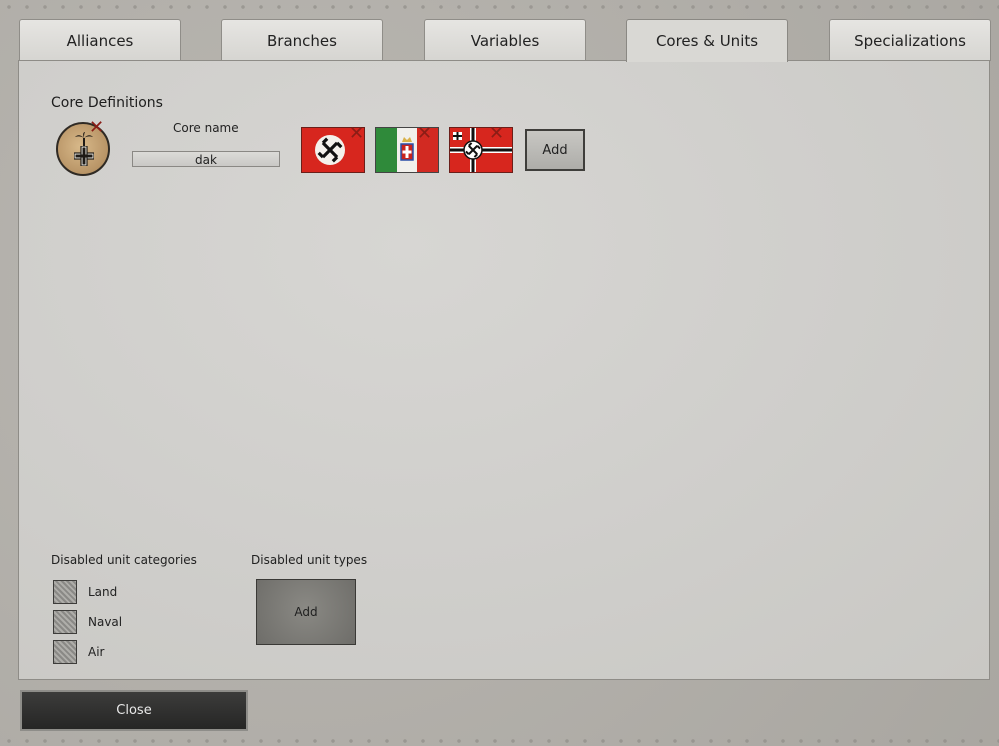  I want to click on category-naval-label: Naval, so click(105, 622).